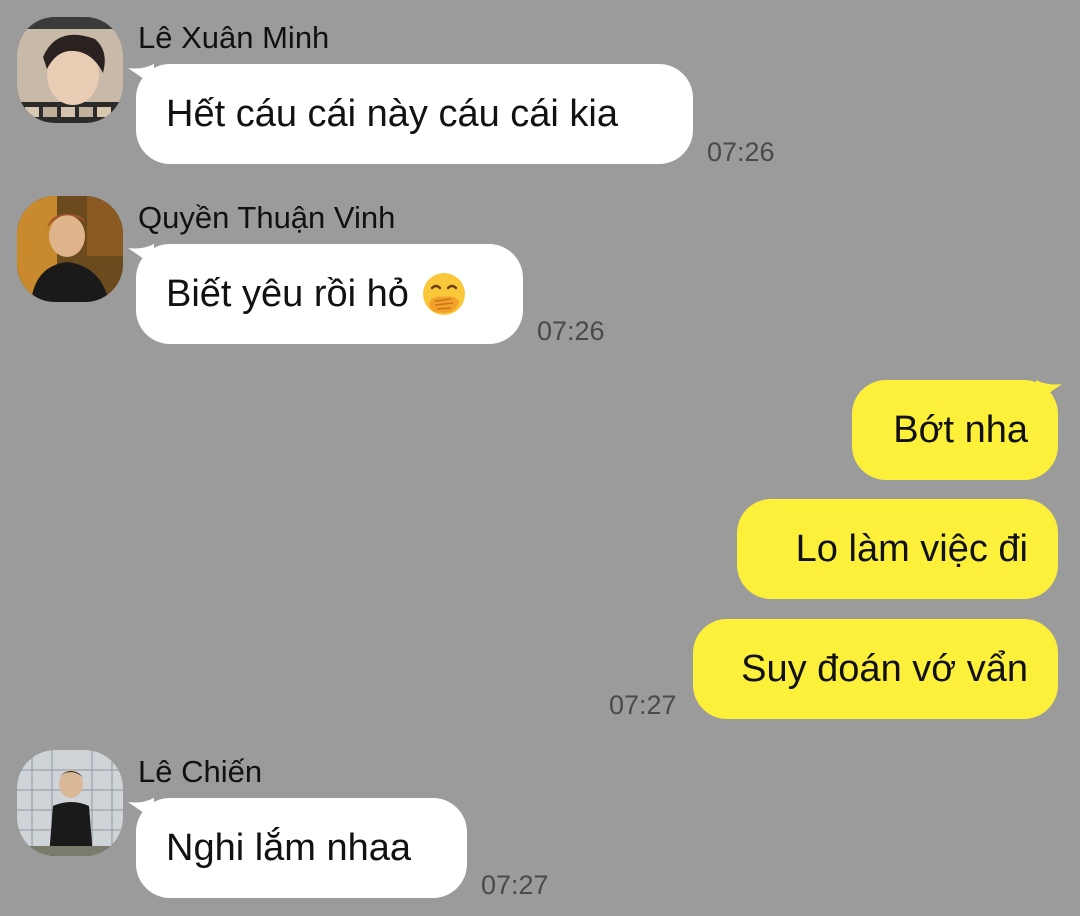  What do you see at coordinates (911, 548) in the screenshot?
I see `message-text: Lo làm việc đi` at bounding box center [911, 548].